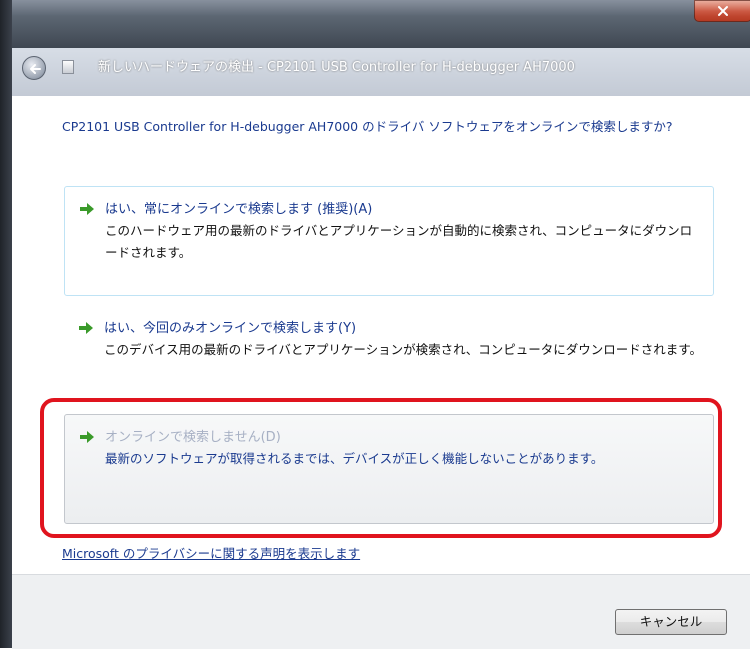 The image size is (750, 649). Describe the element at coordinates (671, 622) in the screenshot. I see `cancel-button: キャンセル` at that location.